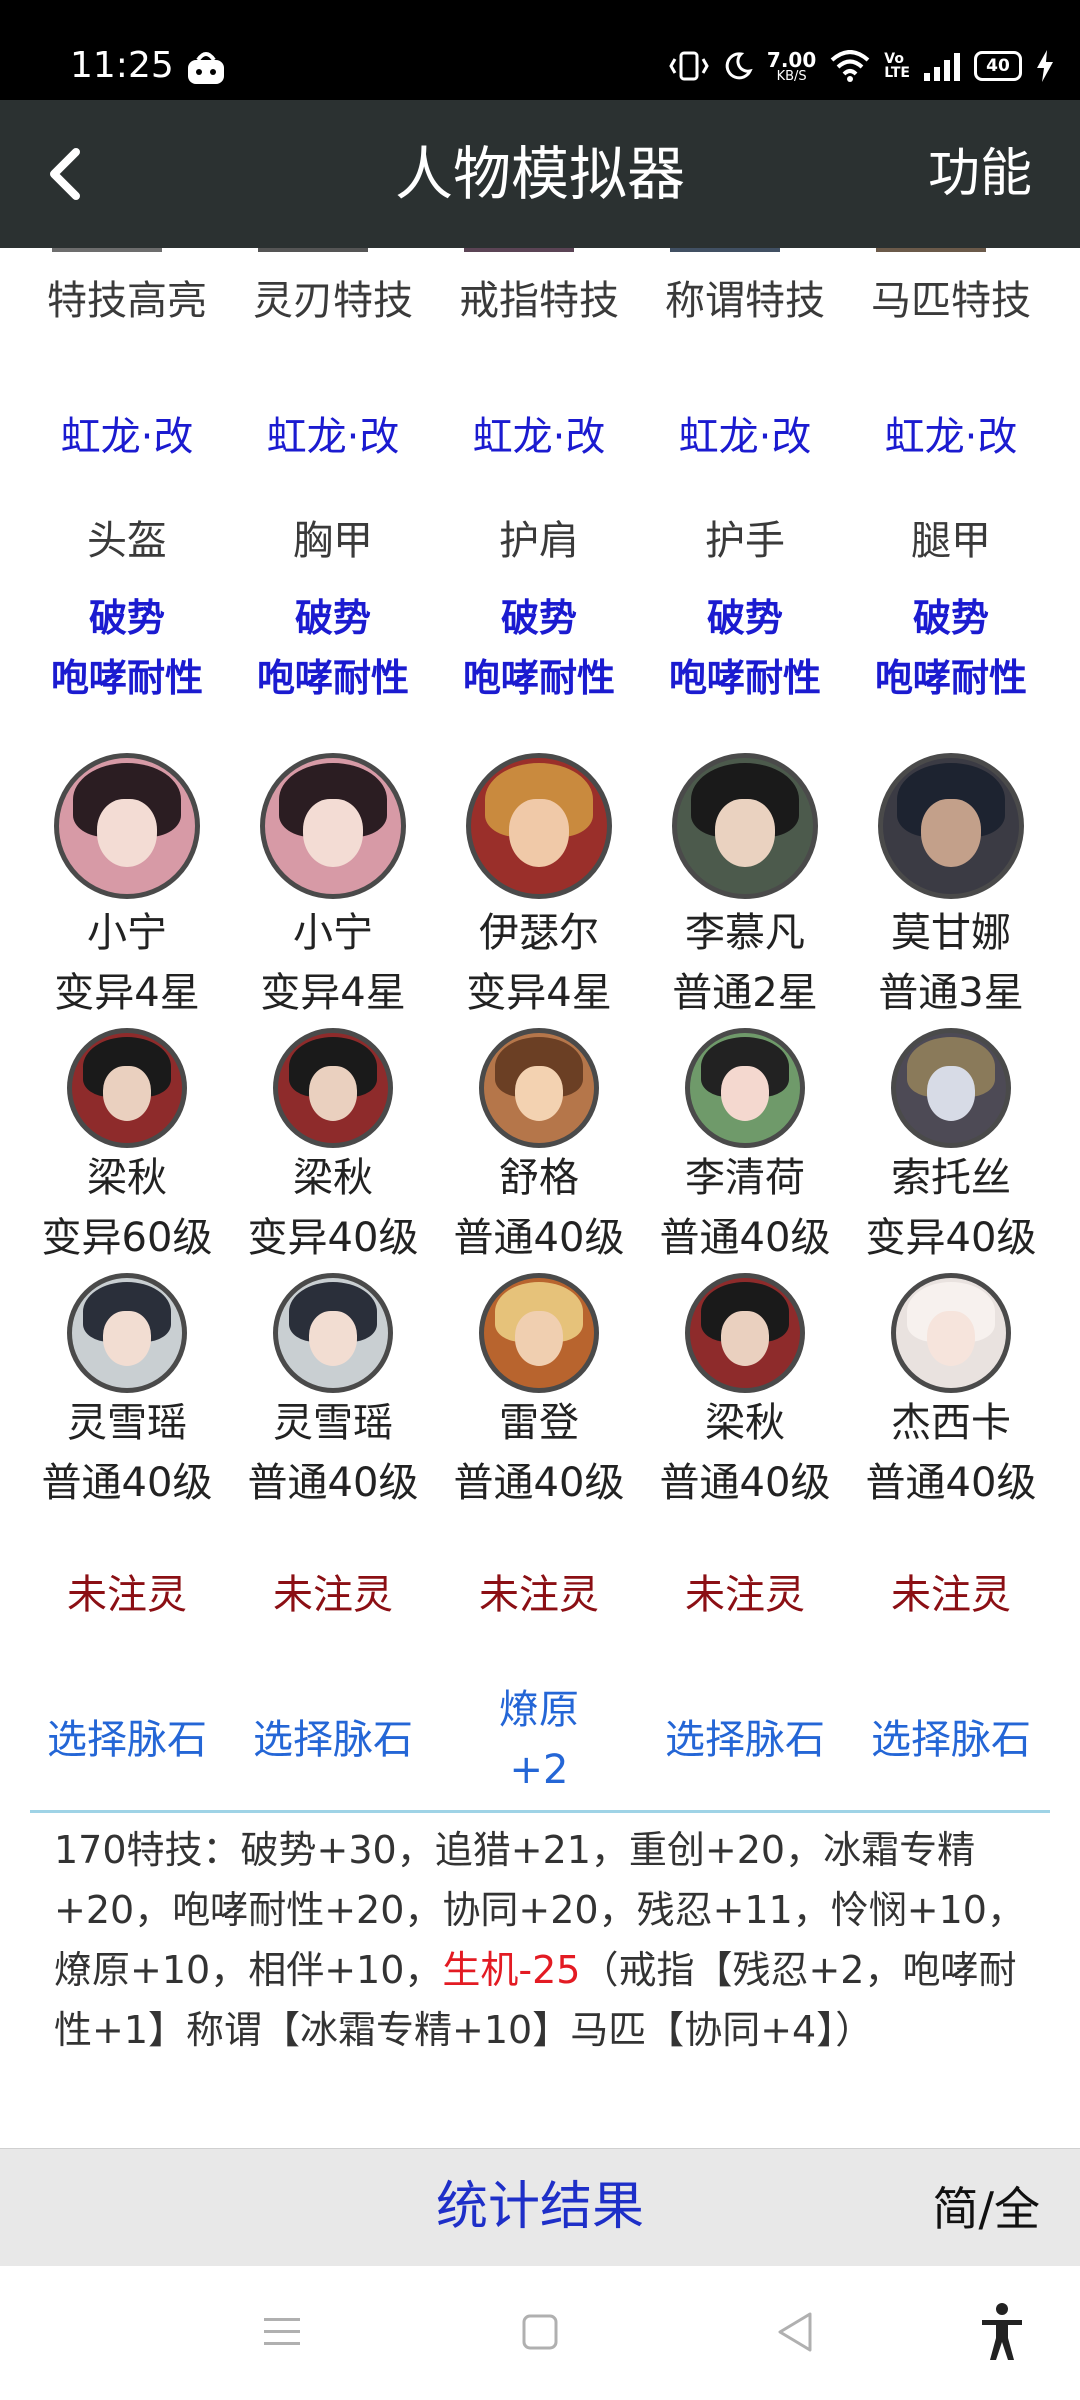 The width and height of the screenshot is (1080, 2400). What do you see at coordinates (1002, 2332) in the screenshot?
I see `accessibility-icon` at bounding box center [1002, 2332].